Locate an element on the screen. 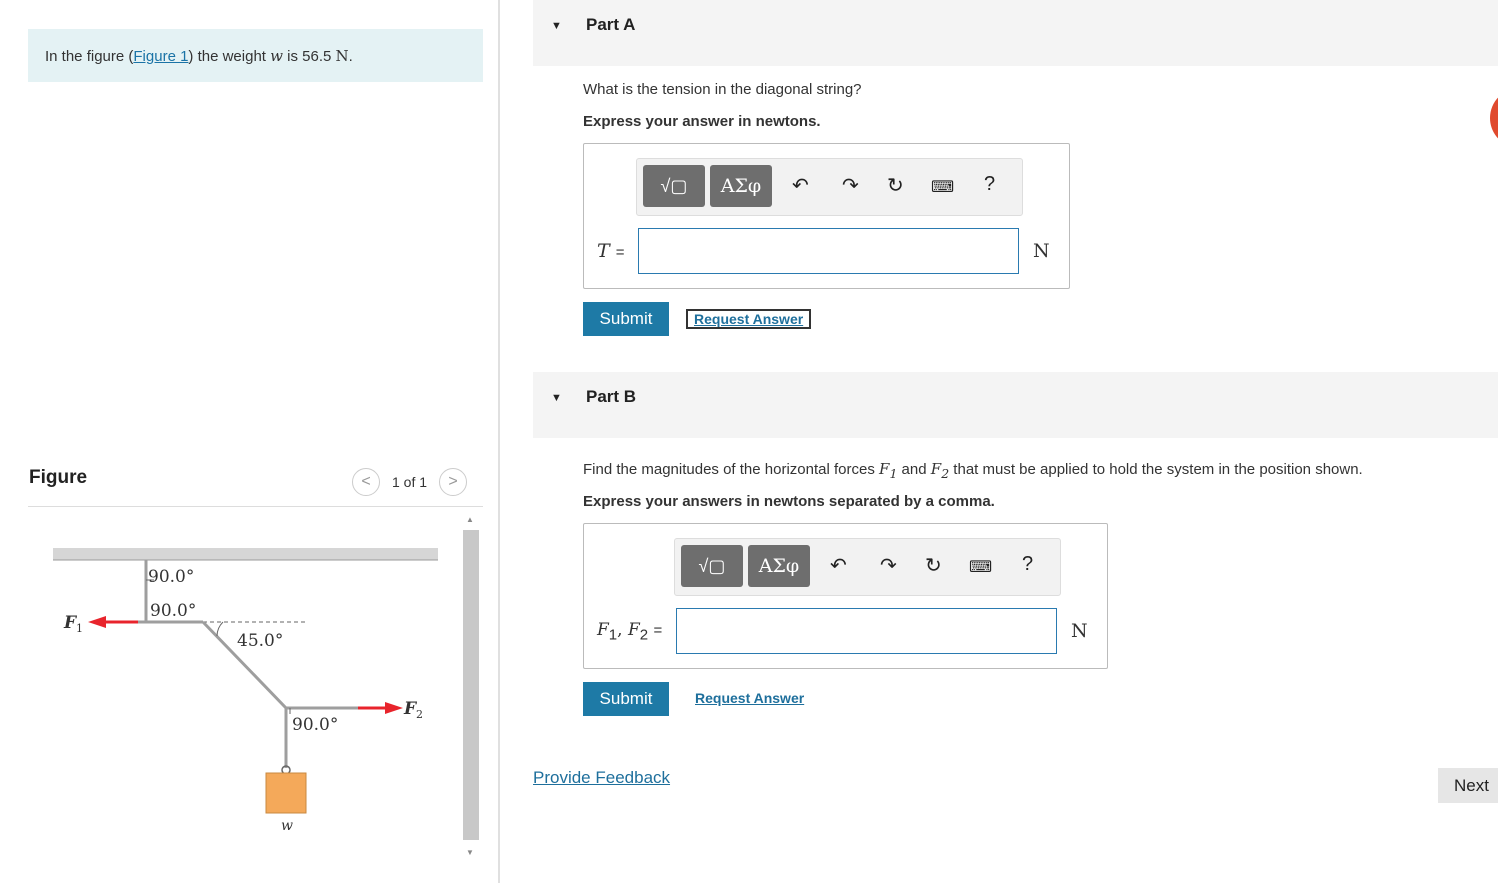 This screenshot has width=1498, height=883. f2-symbol: F is located at coordinates (936, 469).